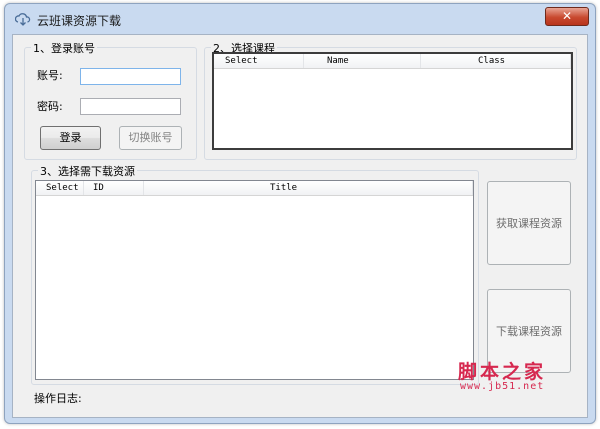 The width and height of the screenshot is (600, 429). What do you see at coordinates (502, 372) in the screenshot?
I see `watermark-text: 脚本之家` at bounding box center [502, 372].